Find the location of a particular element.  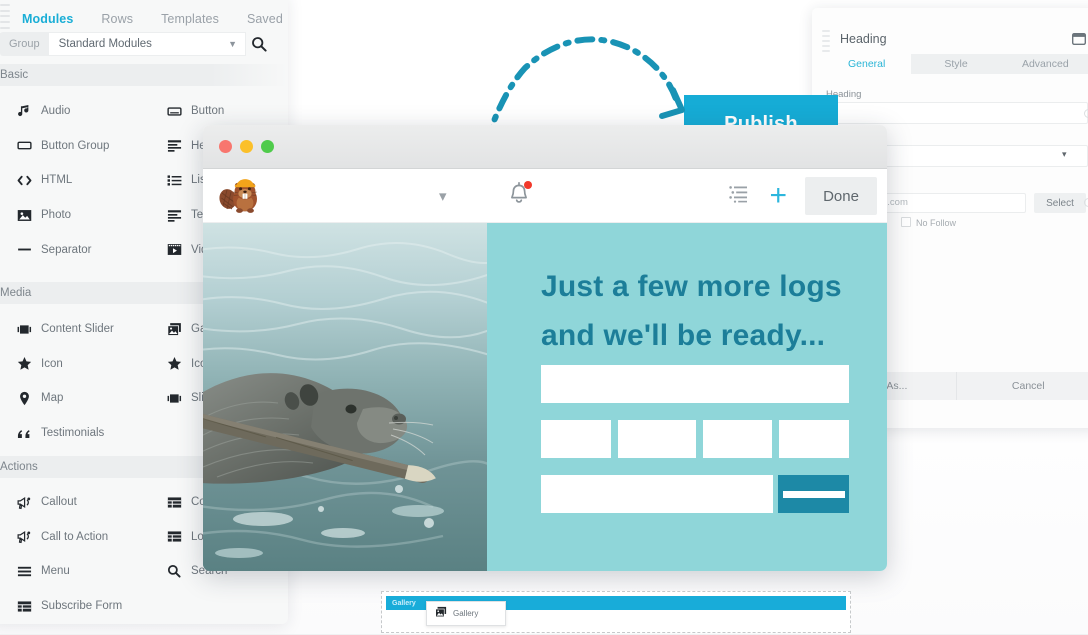

module-label: HTML is located at coordinates (57, 180).